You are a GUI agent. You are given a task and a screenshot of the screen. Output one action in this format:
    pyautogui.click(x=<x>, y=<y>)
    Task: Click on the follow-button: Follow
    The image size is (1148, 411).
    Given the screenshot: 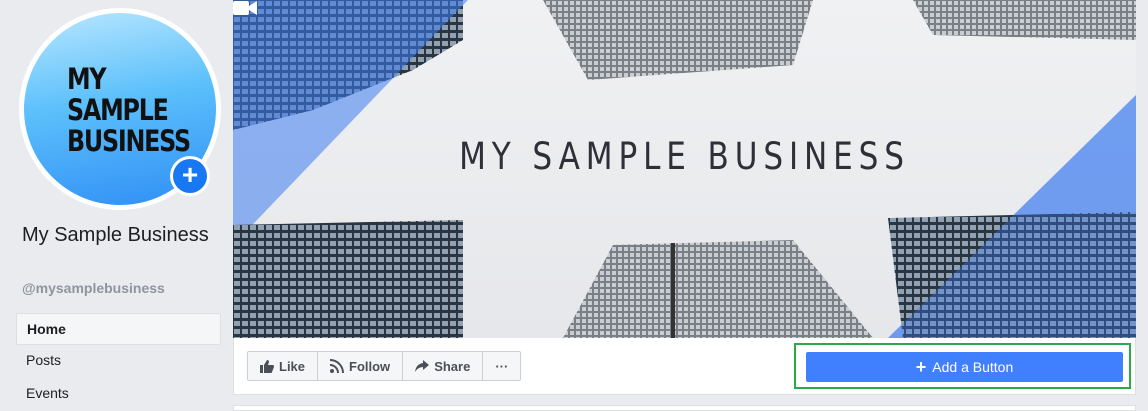 What is the action you would take?
    pyautogui.click(x=361, y=366)
    